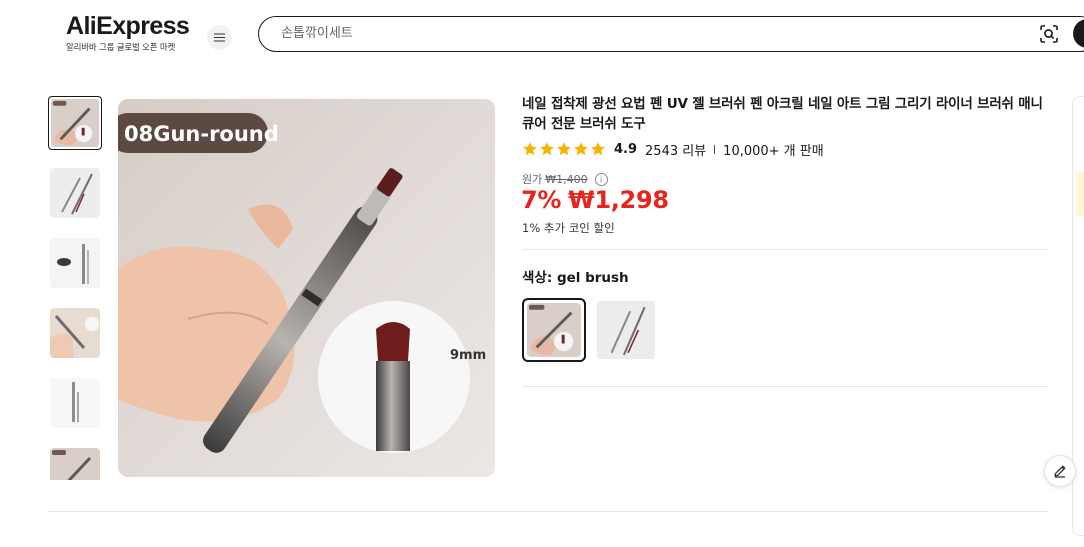 Image resolution: width=1084 pixels, height=547 pixels. Describe the element at coordinates (1049, 34) in the screenshot. I see `camera-search-icon` at that location.